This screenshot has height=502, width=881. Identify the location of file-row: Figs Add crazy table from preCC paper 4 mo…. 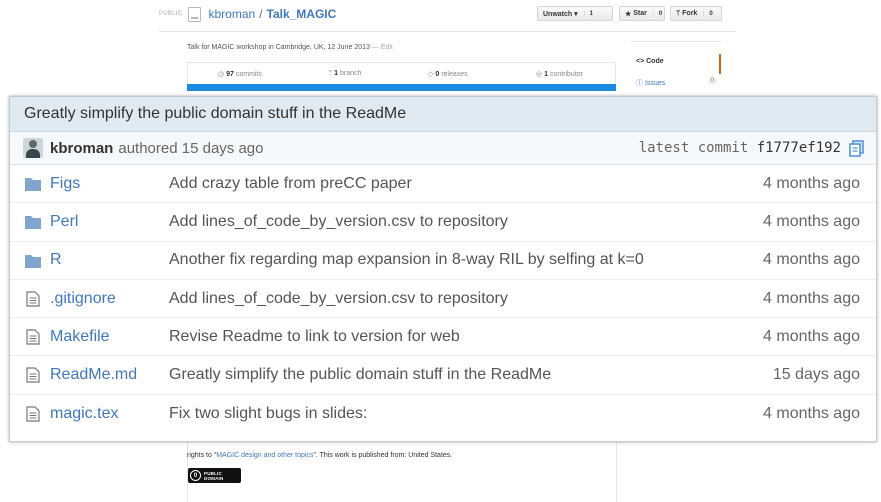
(443, 184).